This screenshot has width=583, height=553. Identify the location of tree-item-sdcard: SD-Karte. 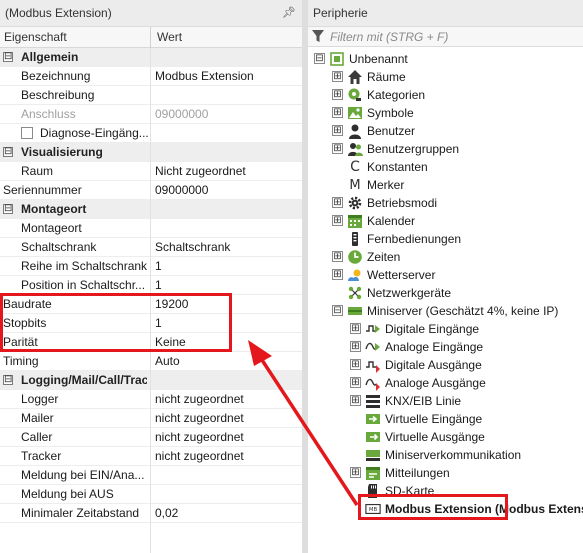
(445, 491).